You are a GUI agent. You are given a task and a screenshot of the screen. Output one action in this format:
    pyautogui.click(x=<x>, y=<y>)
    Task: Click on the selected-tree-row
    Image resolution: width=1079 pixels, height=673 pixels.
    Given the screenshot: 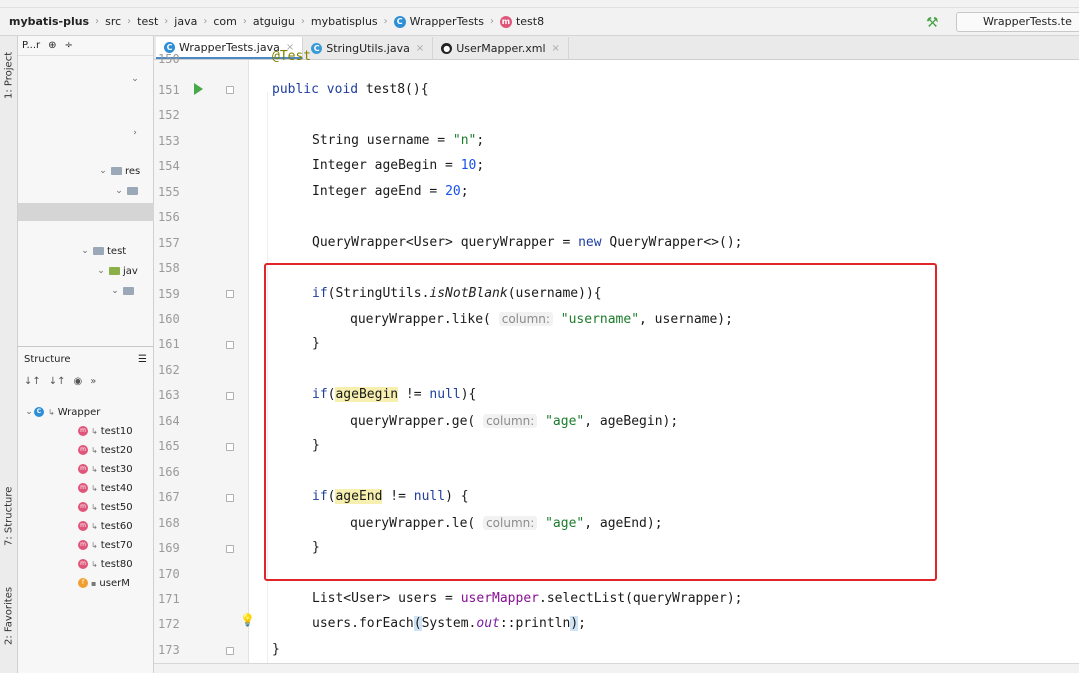 What is the action you would take?
    pyautogui.click(x=86, y=212)
    